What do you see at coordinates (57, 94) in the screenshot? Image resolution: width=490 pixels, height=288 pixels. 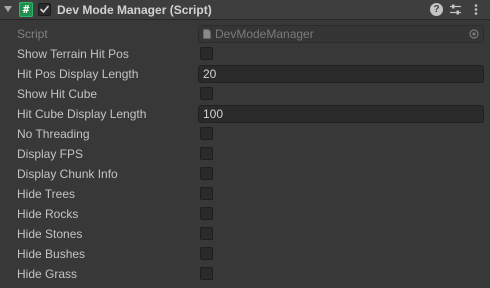 I see `field-label: Show Hit Cube` at bounding box center [57, 94].